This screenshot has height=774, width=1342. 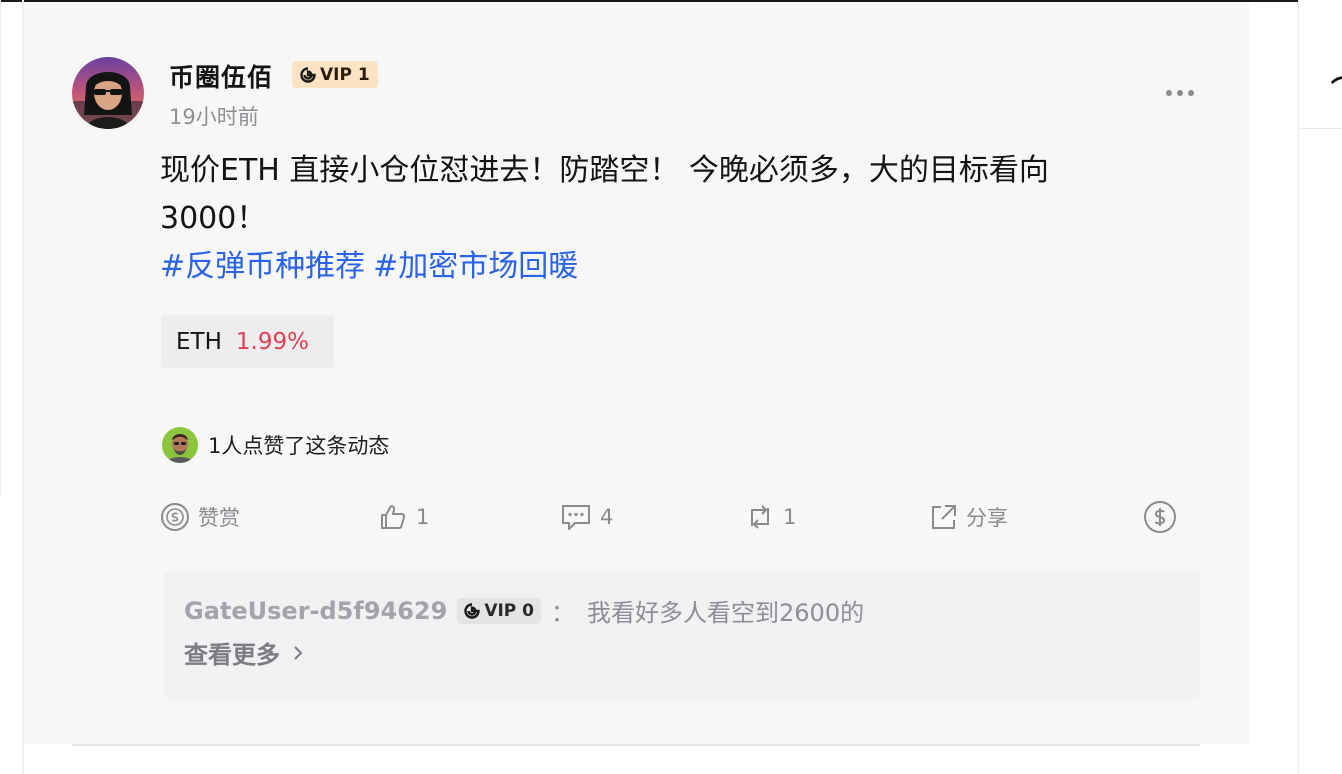 I want to click on left-divider, so click(x=0, y=247).